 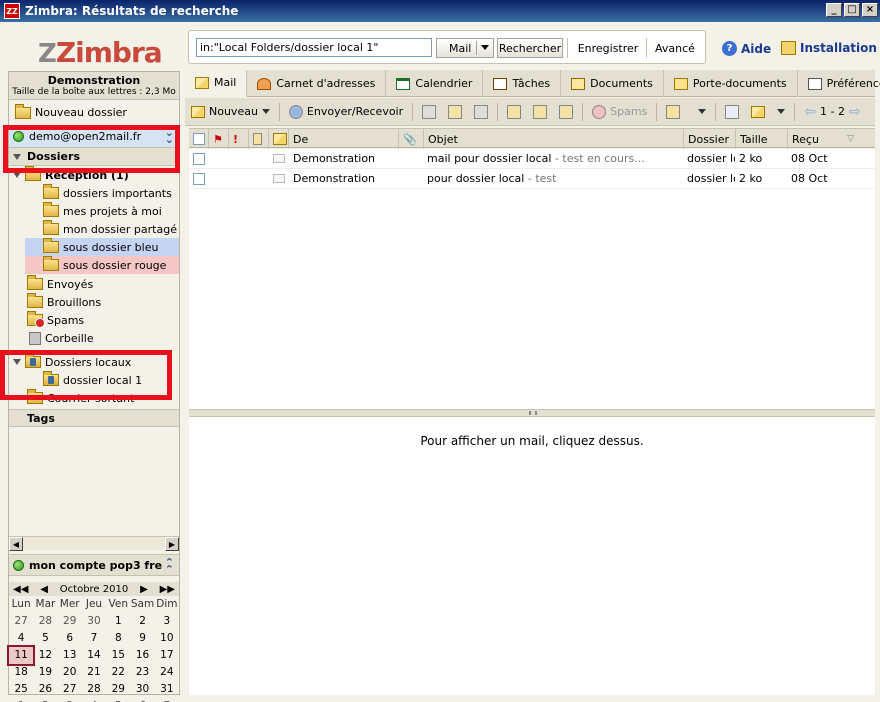 What do you see at coordinates (94, 193) in the screenshot?
I see `folder-important: dossiers importants` at bounding box center [94, 193].